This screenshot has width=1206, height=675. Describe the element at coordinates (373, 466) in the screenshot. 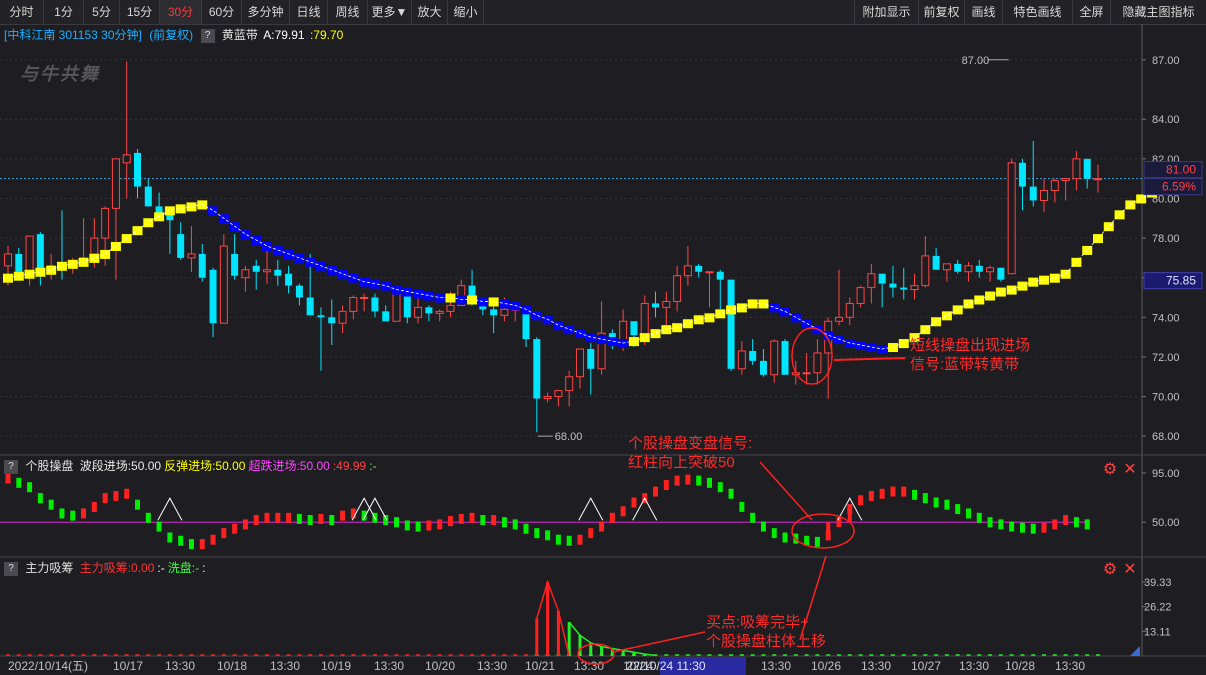

I see `osc-value-4: :-` at that location.